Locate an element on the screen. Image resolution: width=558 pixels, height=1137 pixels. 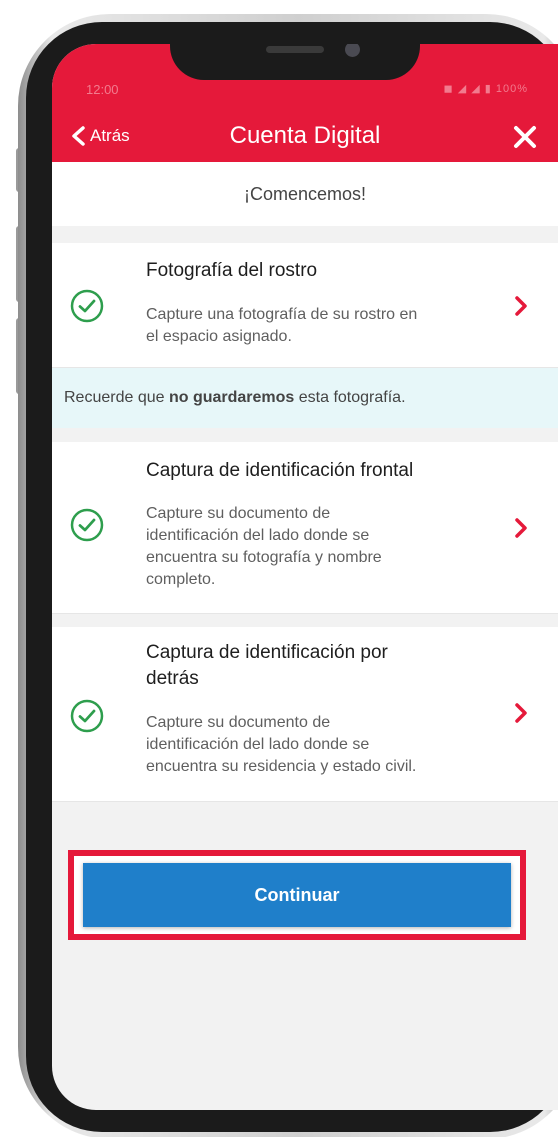
phone-notch is located at coordinates (295, 62).